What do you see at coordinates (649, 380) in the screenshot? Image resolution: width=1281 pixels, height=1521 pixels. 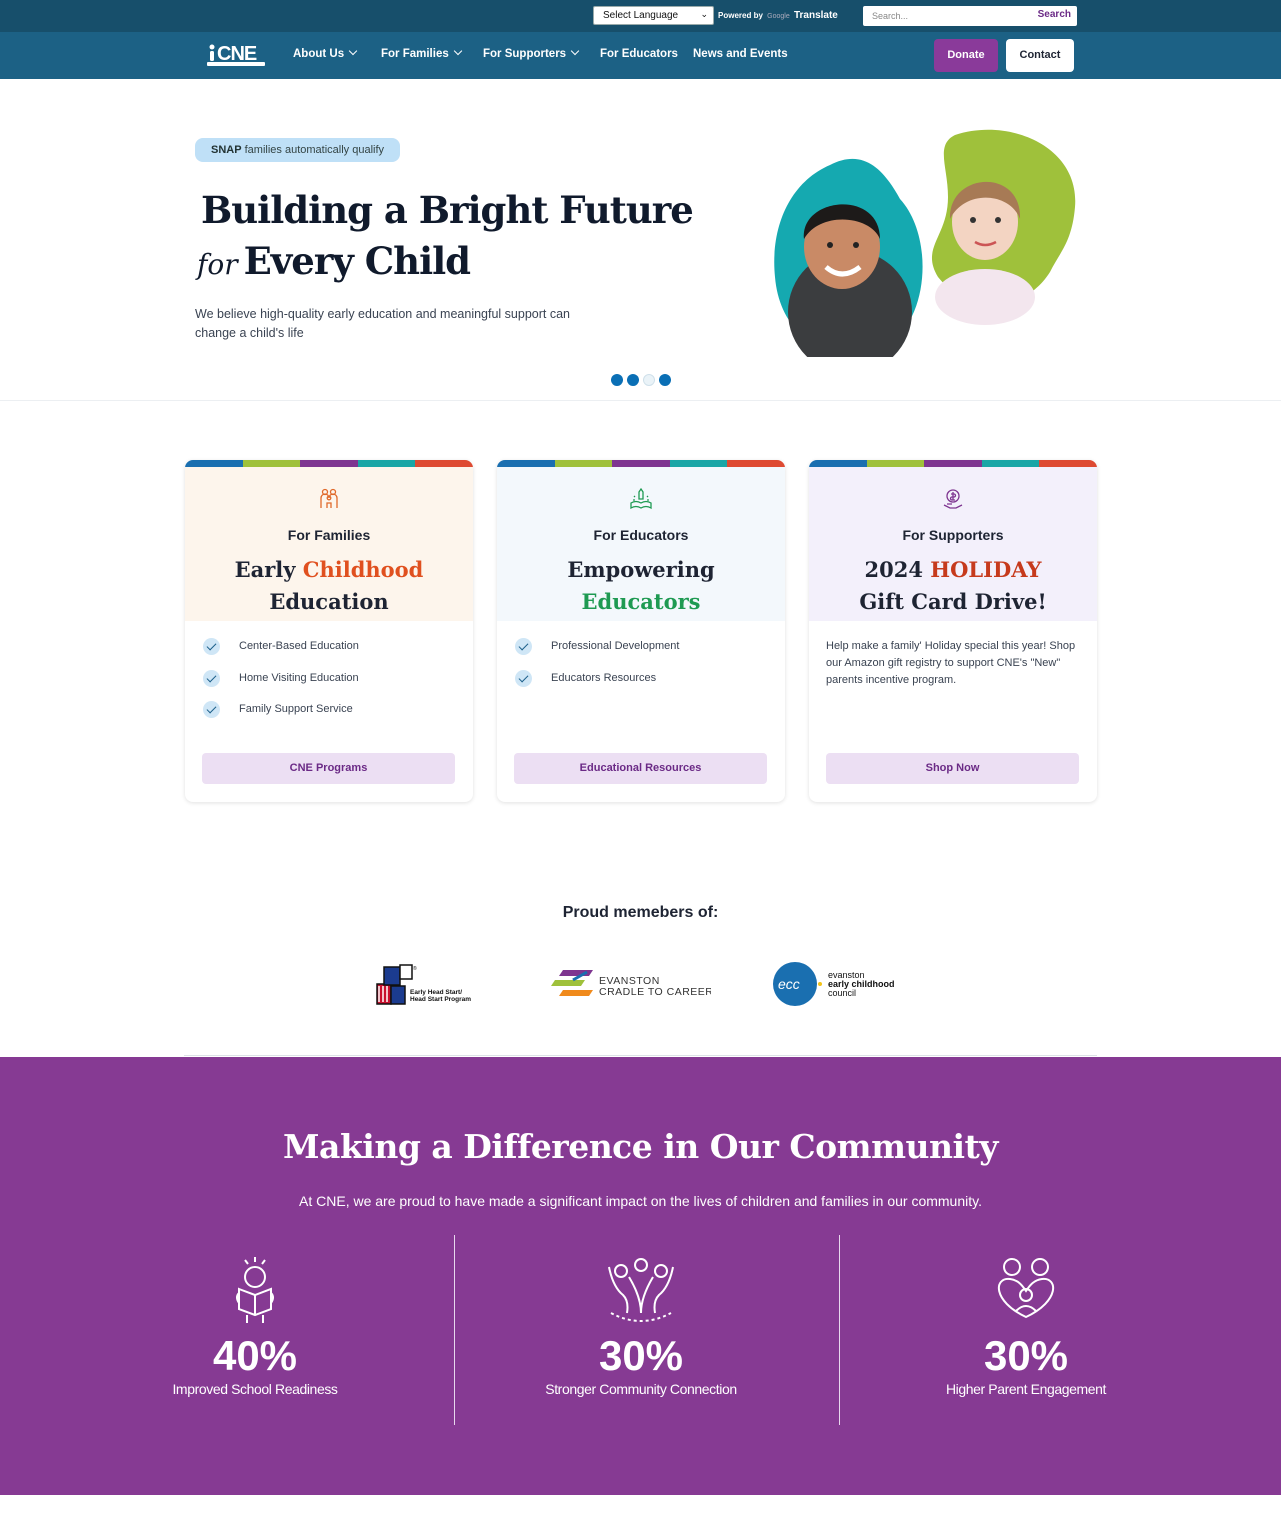 I see `carousel-dot-active` at bounding box center [649, 380].